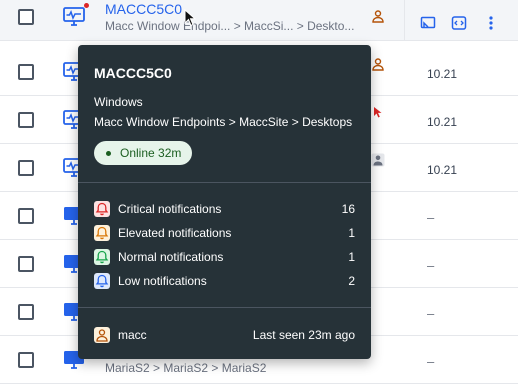 The width and height of the screenshot is (518, 384). Describe the element at coordinates (74, 17) in the screenshot. I see `desktop-icon` at that location.